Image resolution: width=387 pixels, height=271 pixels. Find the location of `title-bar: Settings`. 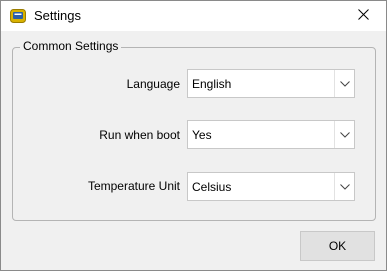

title-bar: Settings is located at coordinates (193, 16).